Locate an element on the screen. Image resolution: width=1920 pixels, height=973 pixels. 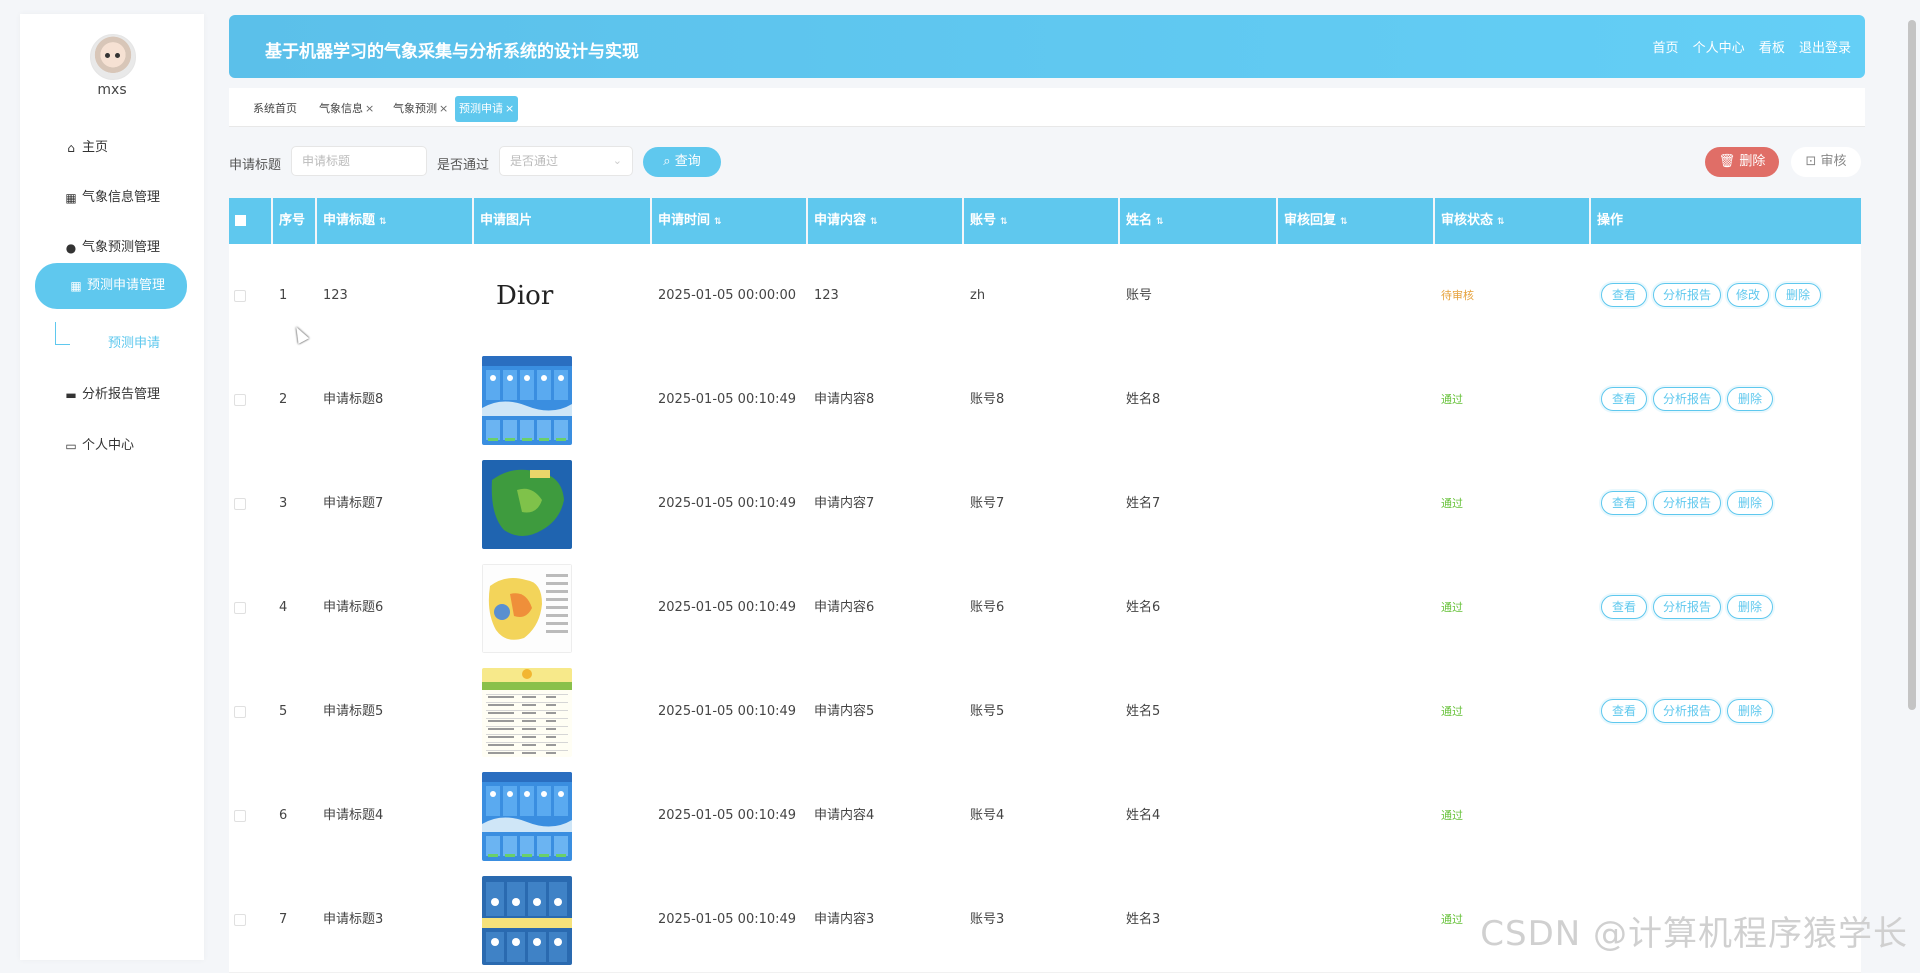
col-name: 姓名 ⇅ is located at coordinates (1198, 221).